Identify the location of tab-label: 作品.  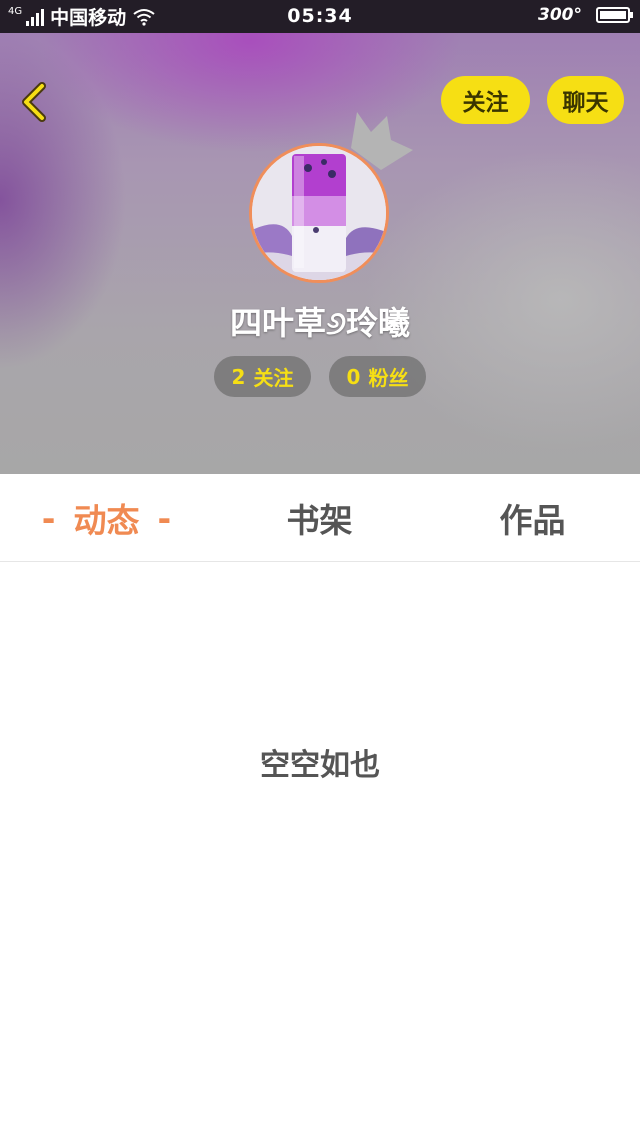
(532, 520).